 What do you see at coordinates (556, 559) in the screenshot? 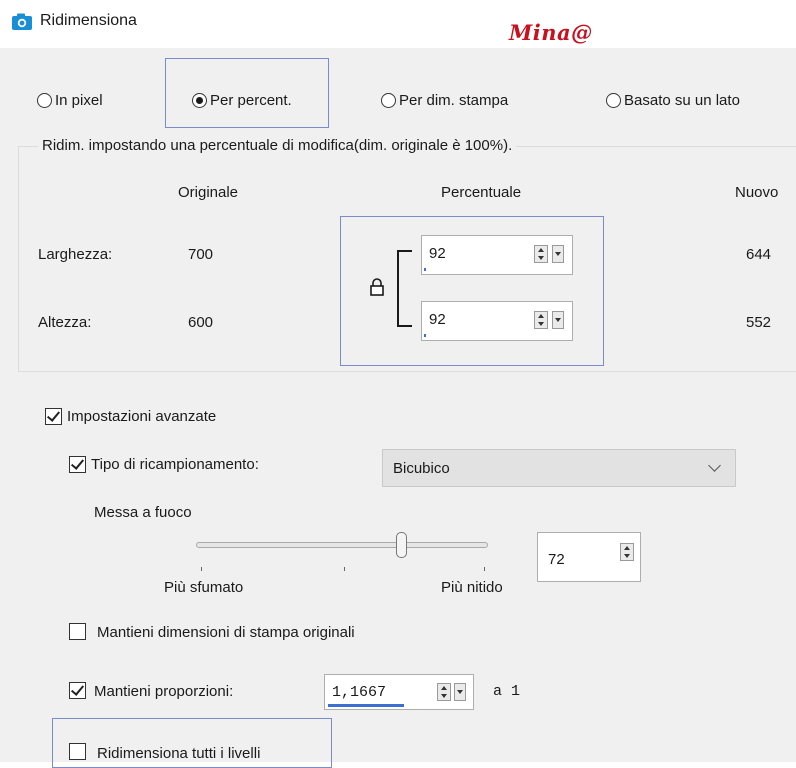
I see `sharpen-value: 72` at bounding box center [556, 559].